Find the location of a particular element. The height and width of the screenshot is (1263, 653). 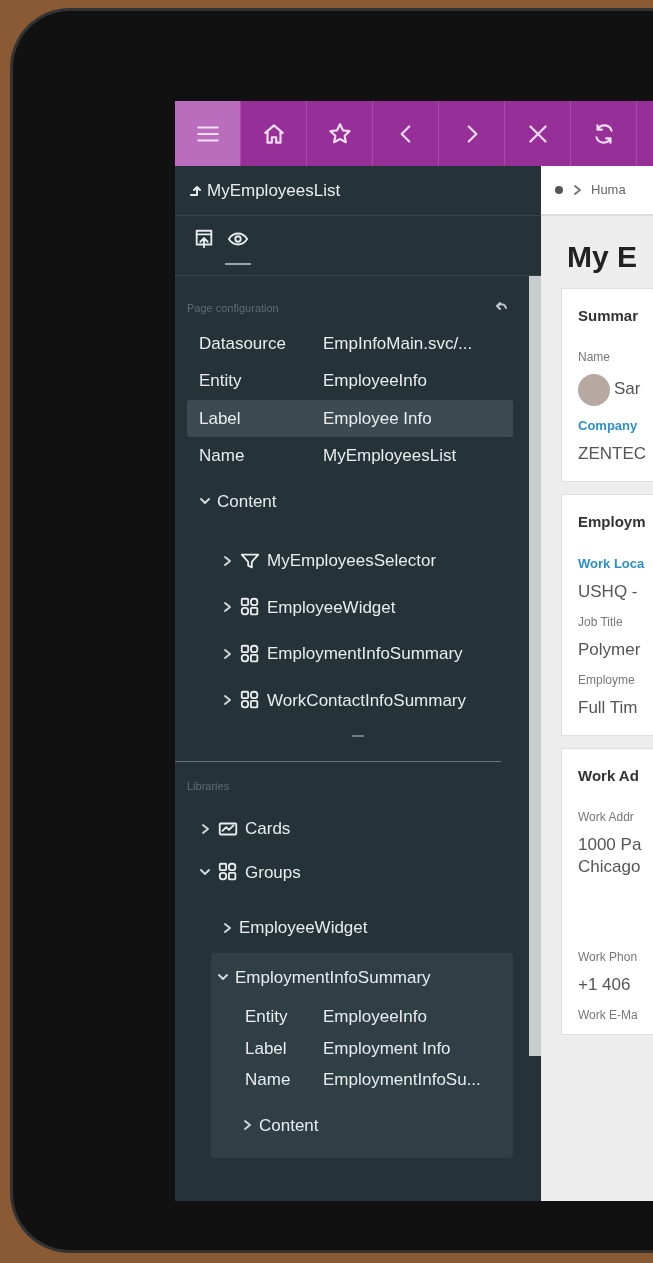

tree-item: Groups is located at coordinates (250, 872).